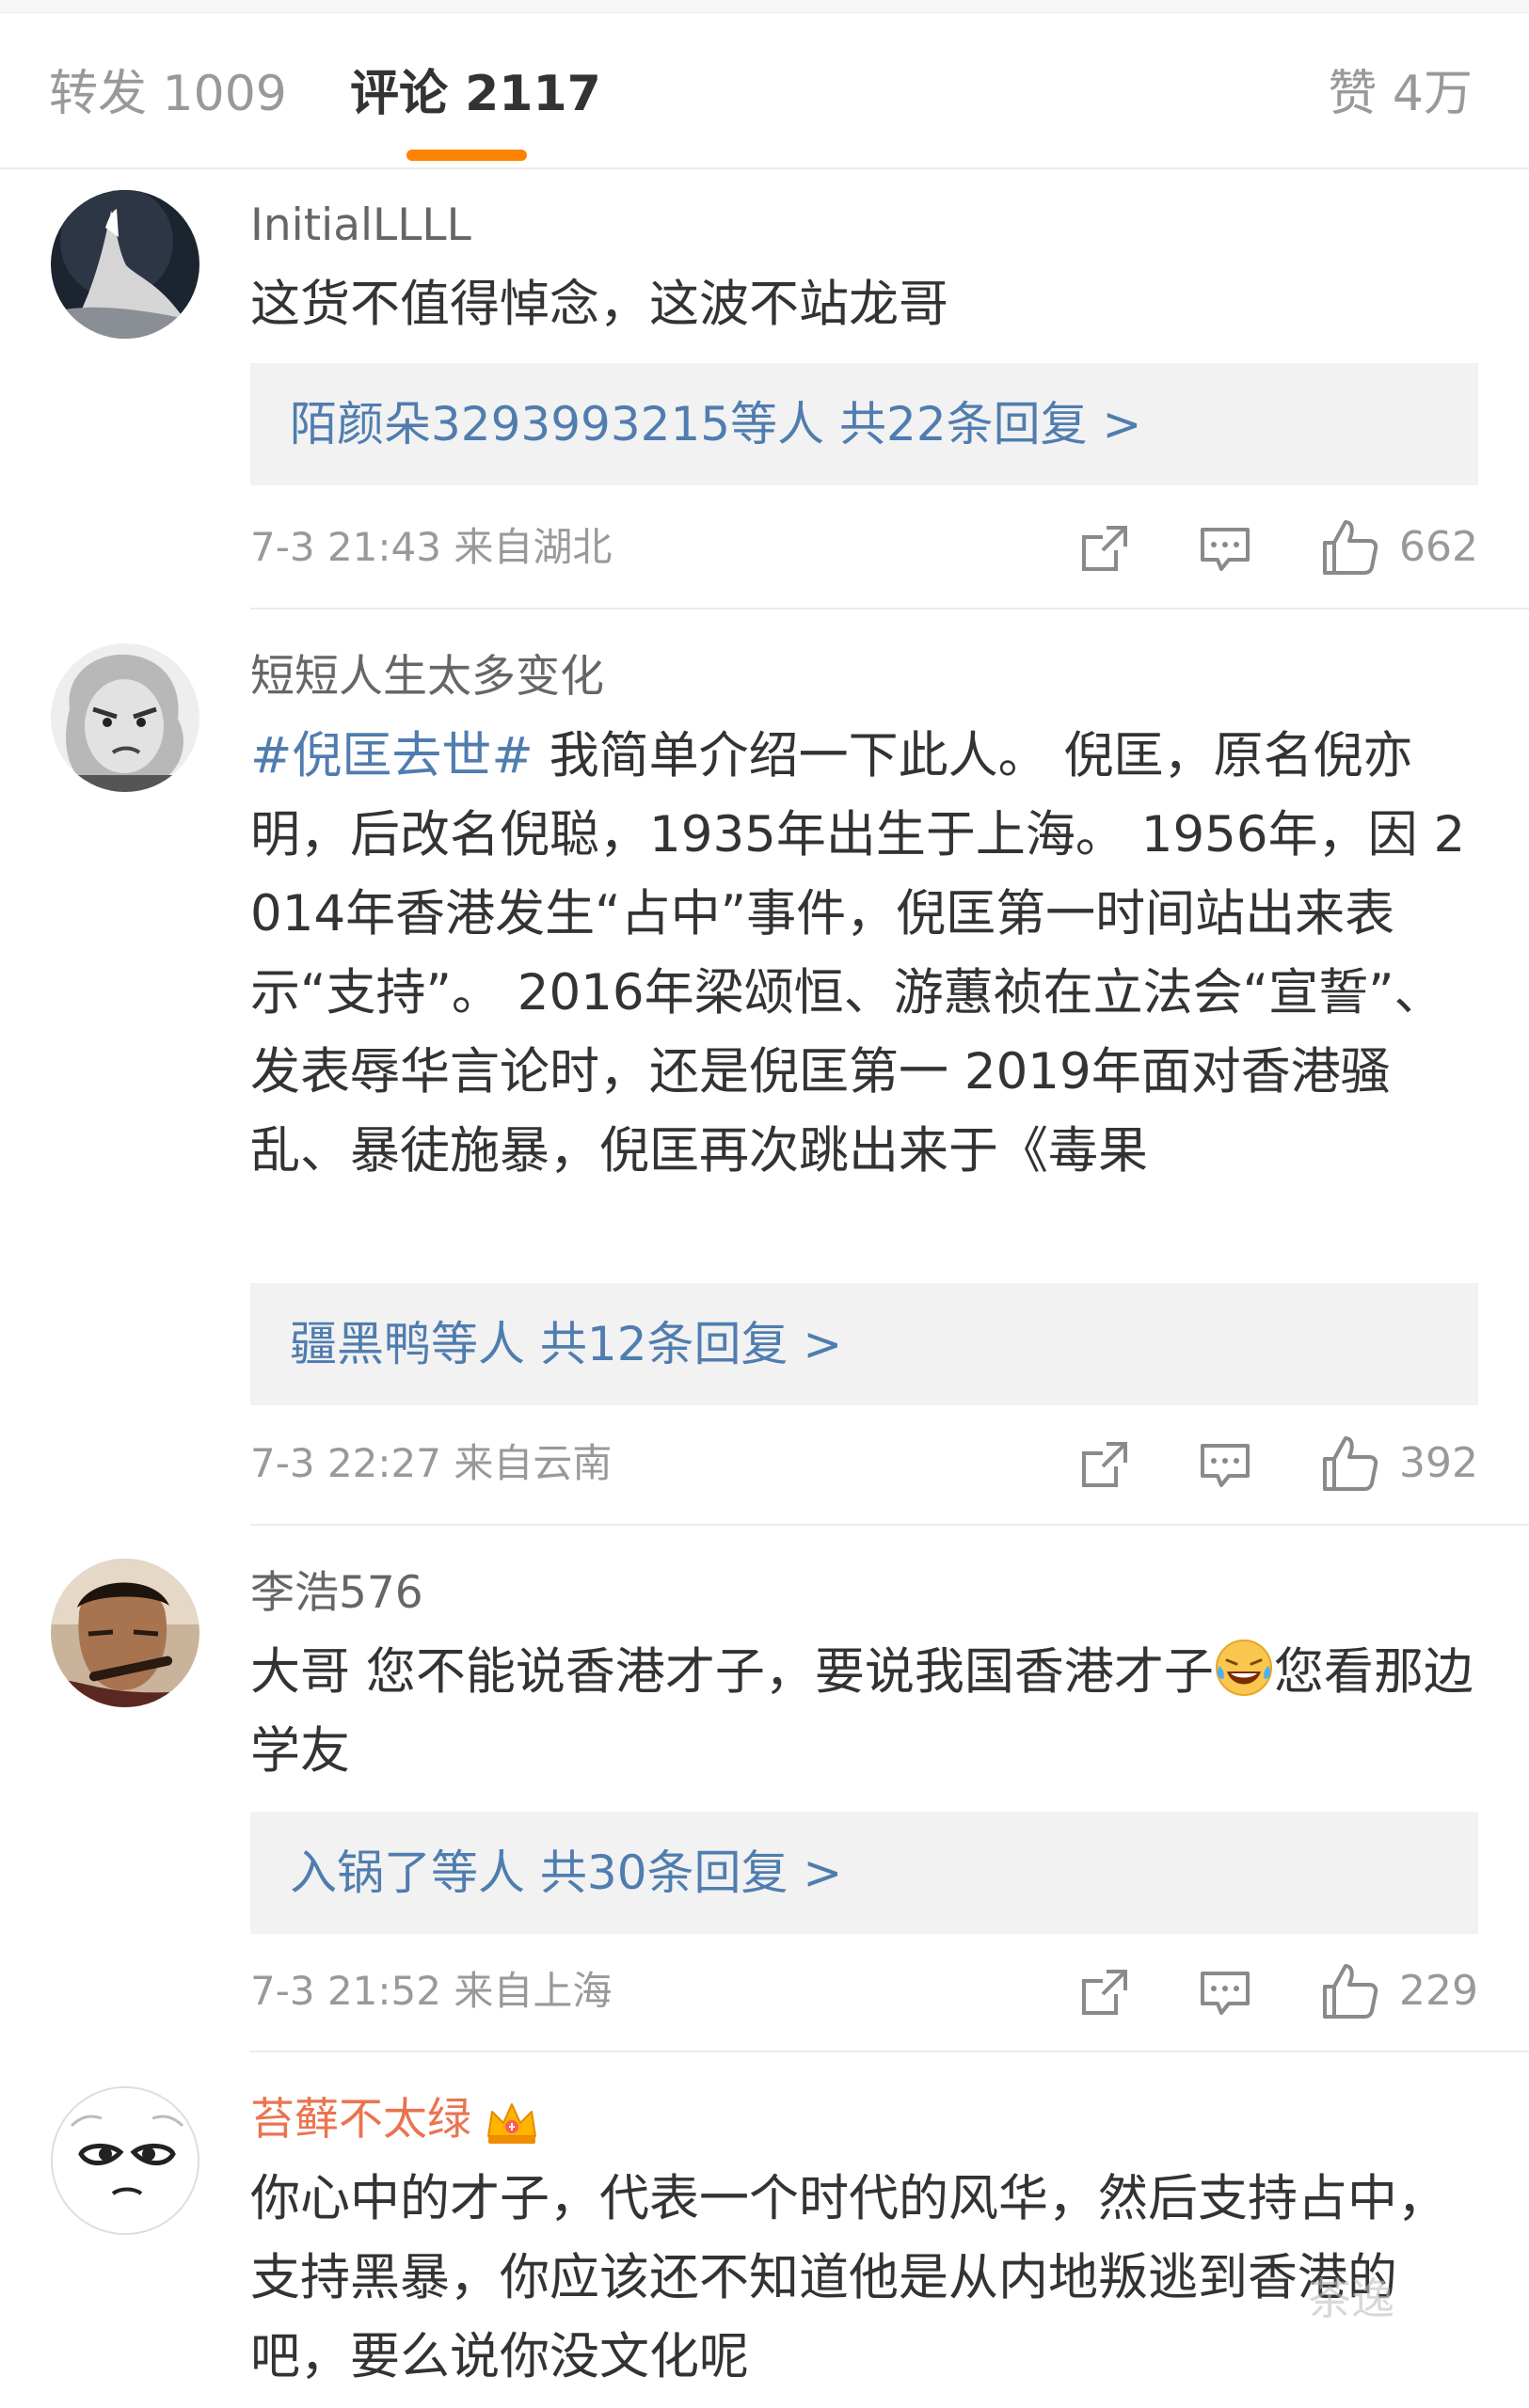  I want to click on active-tab-indicator, so click(466, 156).